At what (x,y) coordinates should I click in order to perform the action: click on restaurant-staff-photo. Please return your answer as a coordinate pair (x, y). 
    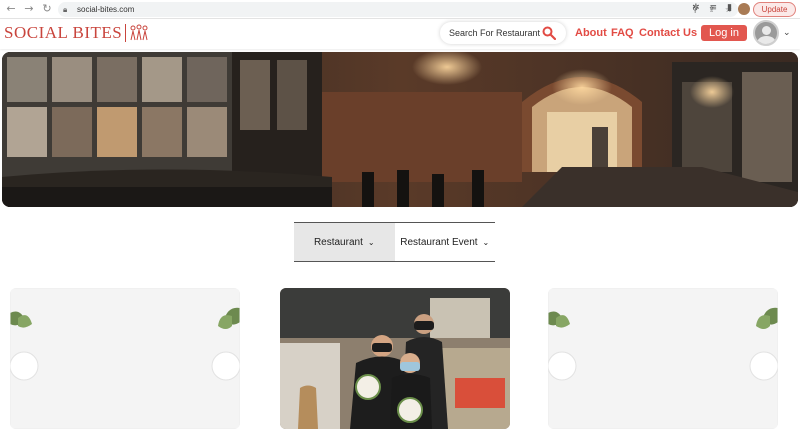
    Looking at the image, I should click on (395, 358).